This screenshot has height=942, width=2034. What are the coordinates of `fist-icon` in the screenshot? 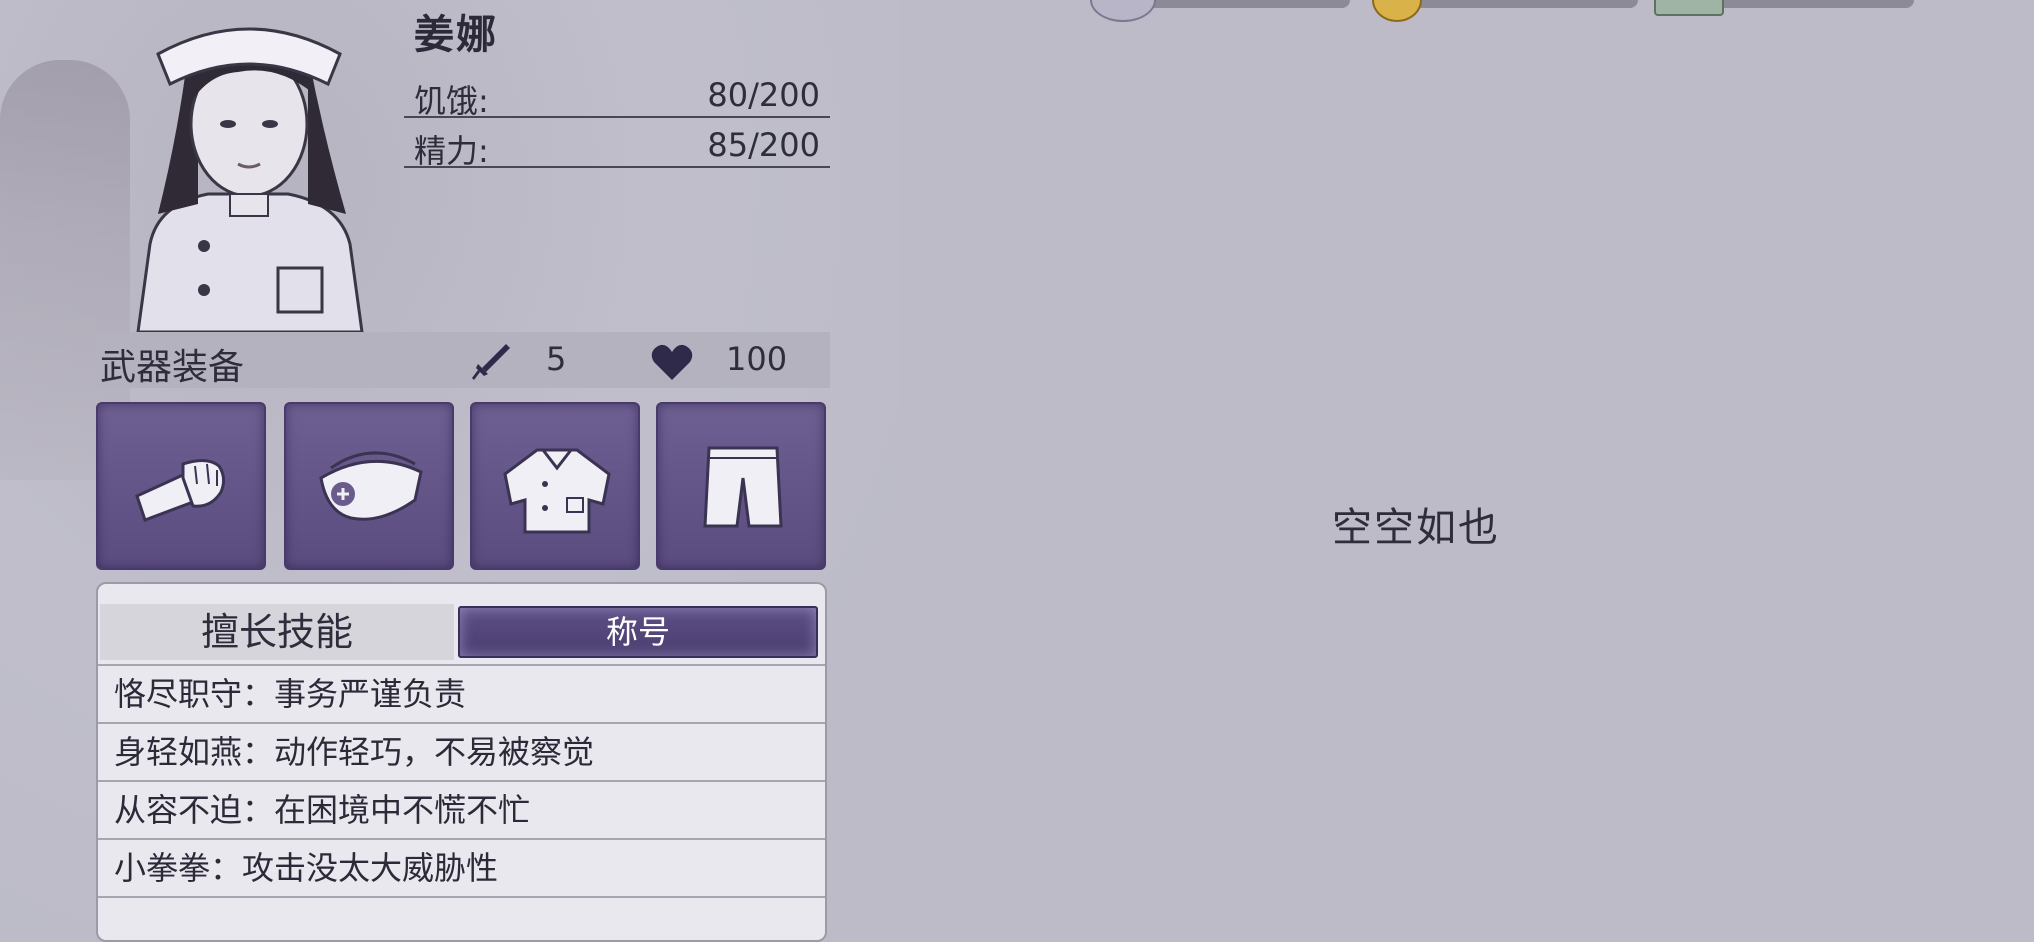 It's located at (180, 490).